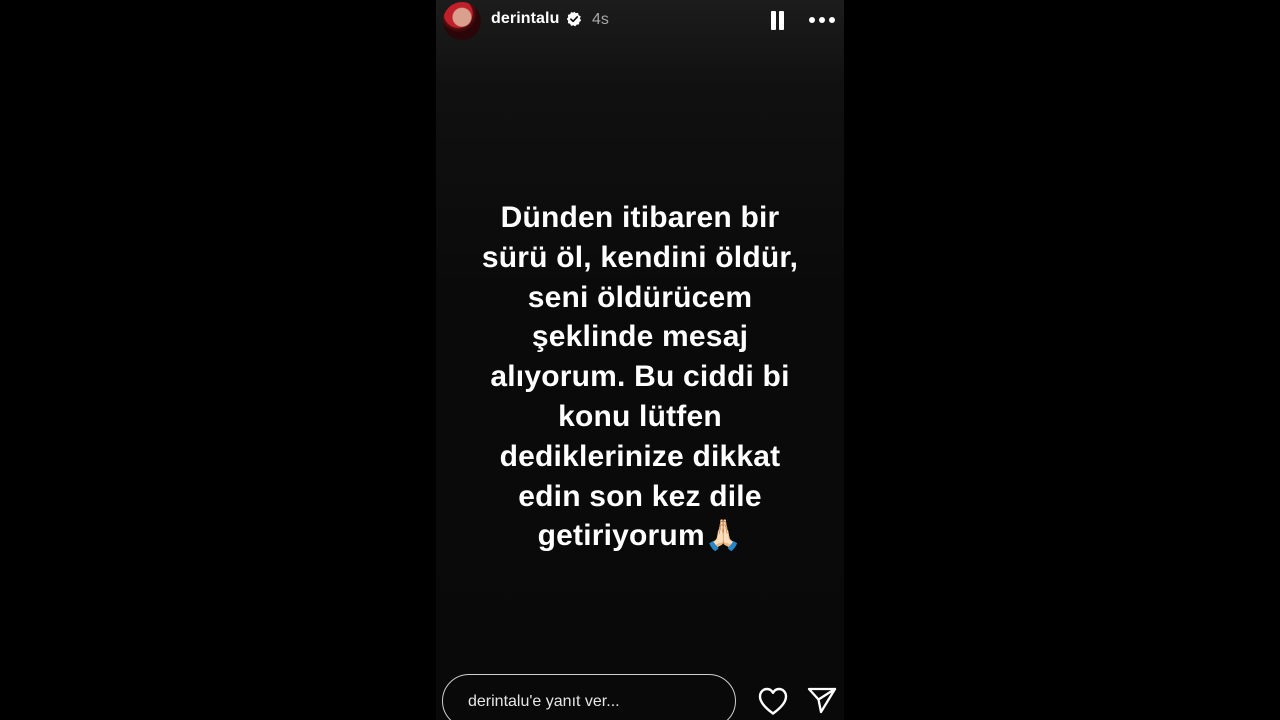  Describe the element at coordinates (640, 22) in the screenshot. I see `story-header: derintalu 4s` at that location.